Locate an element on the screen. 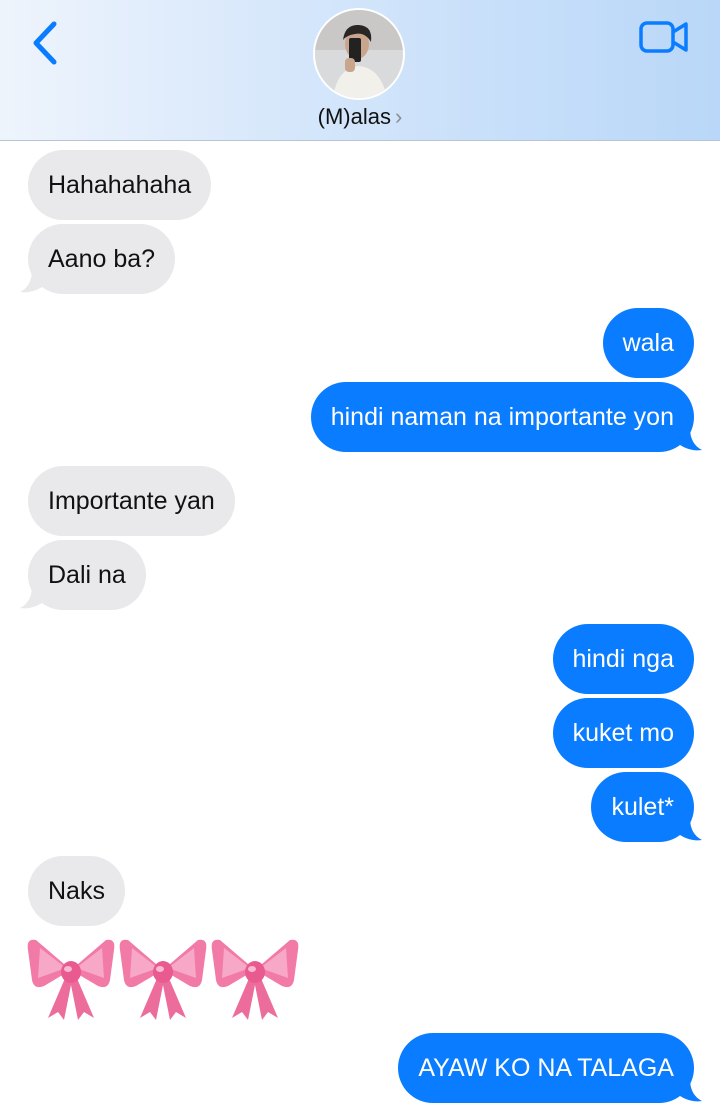 This screenshot has height=1105, width=720. received-message: Naks is located at coordinates (76, 891).